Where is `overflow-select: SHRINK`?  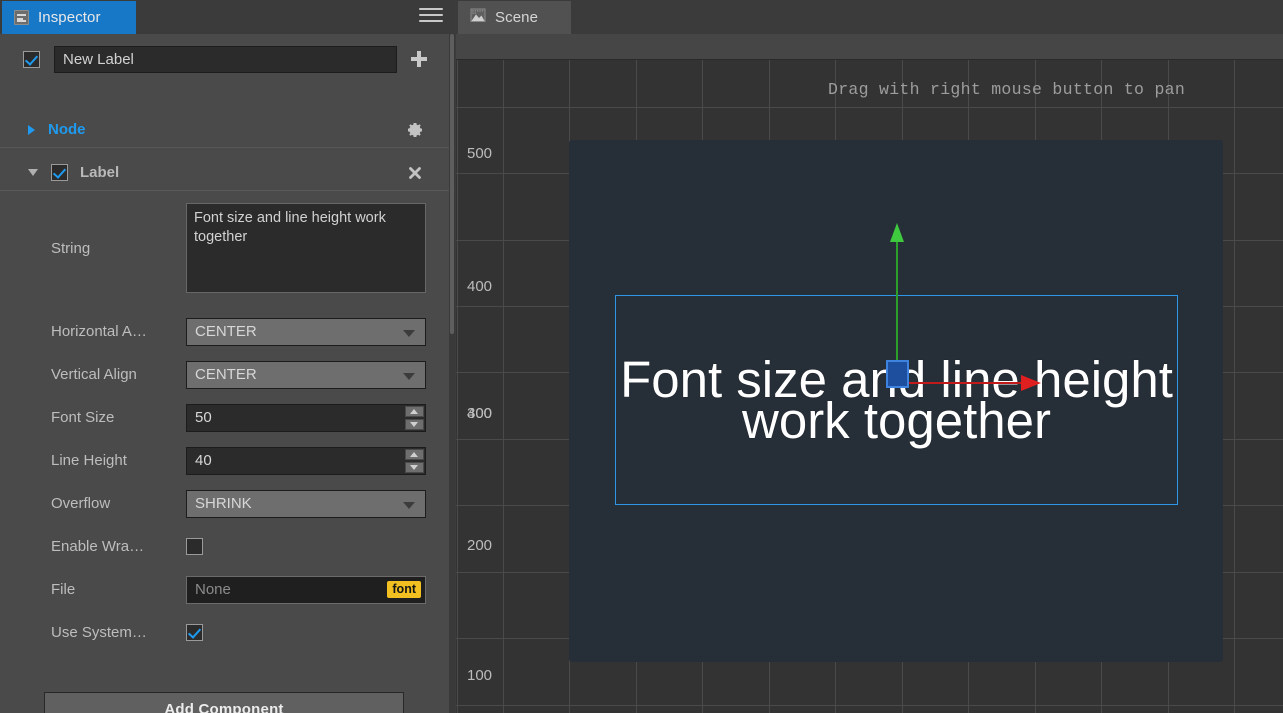
overflow-select: SHRINK is located at coordinates (306, 503).